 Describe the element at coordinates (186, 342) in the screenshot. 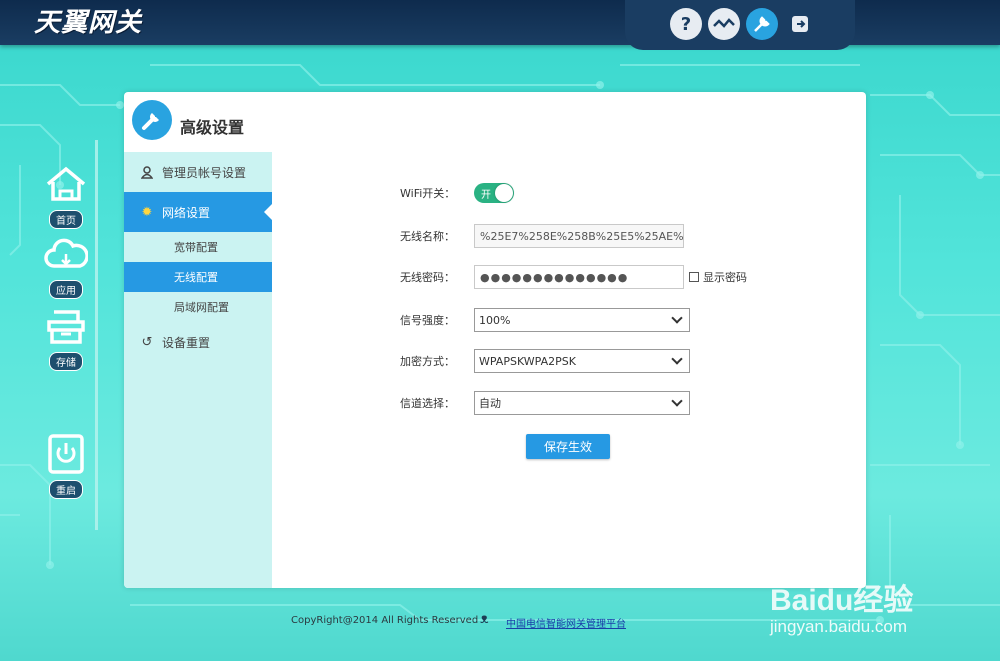

I see `menu-item-label: 设备重置` at that location.